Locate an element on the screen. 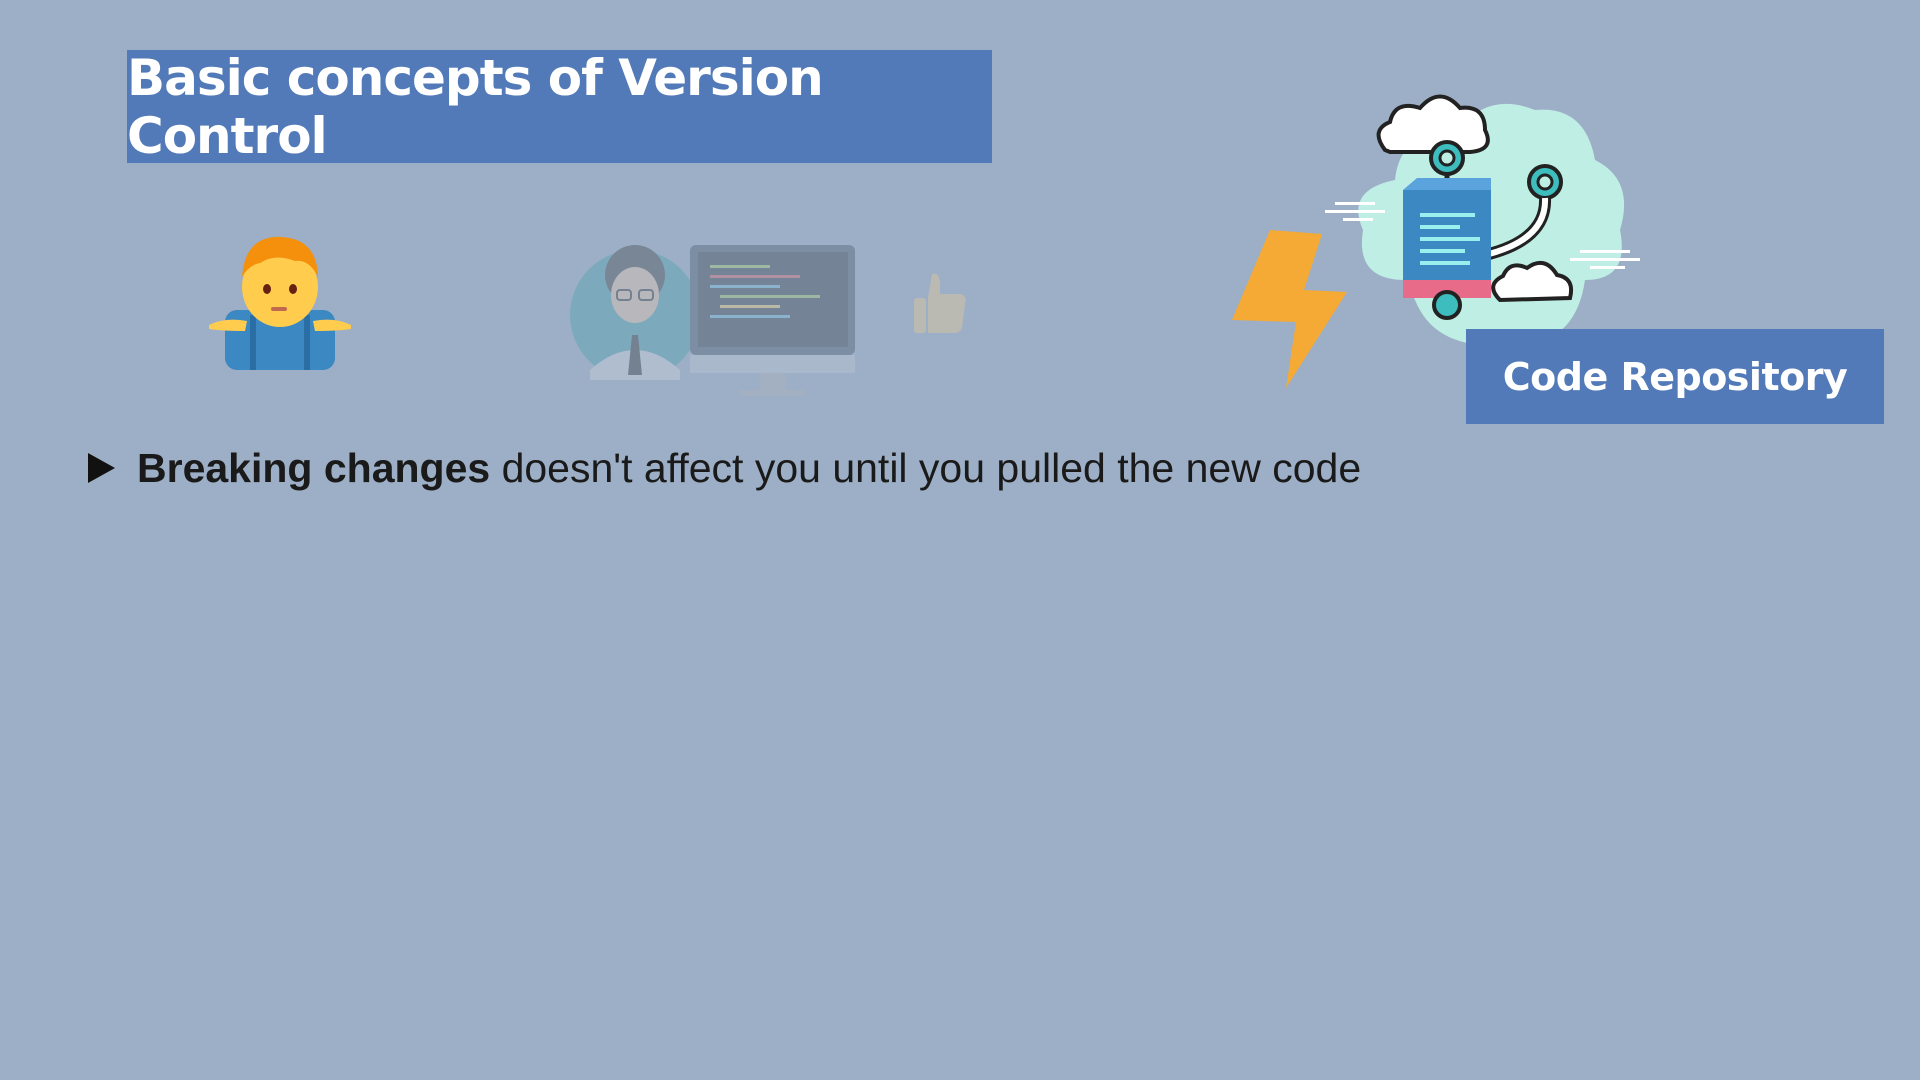  cloud-repository-icon is located at coordinates (1482, 220).